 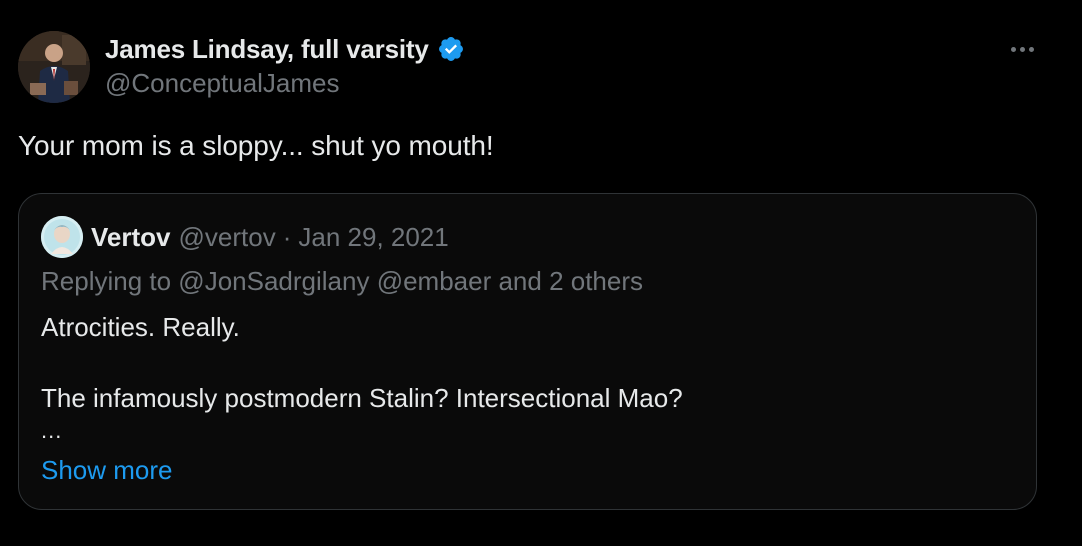 What do you see at coordinates (62, 237) in the screenshot?
I see `quoted-author-avatar` at bounding box center [62, 237].